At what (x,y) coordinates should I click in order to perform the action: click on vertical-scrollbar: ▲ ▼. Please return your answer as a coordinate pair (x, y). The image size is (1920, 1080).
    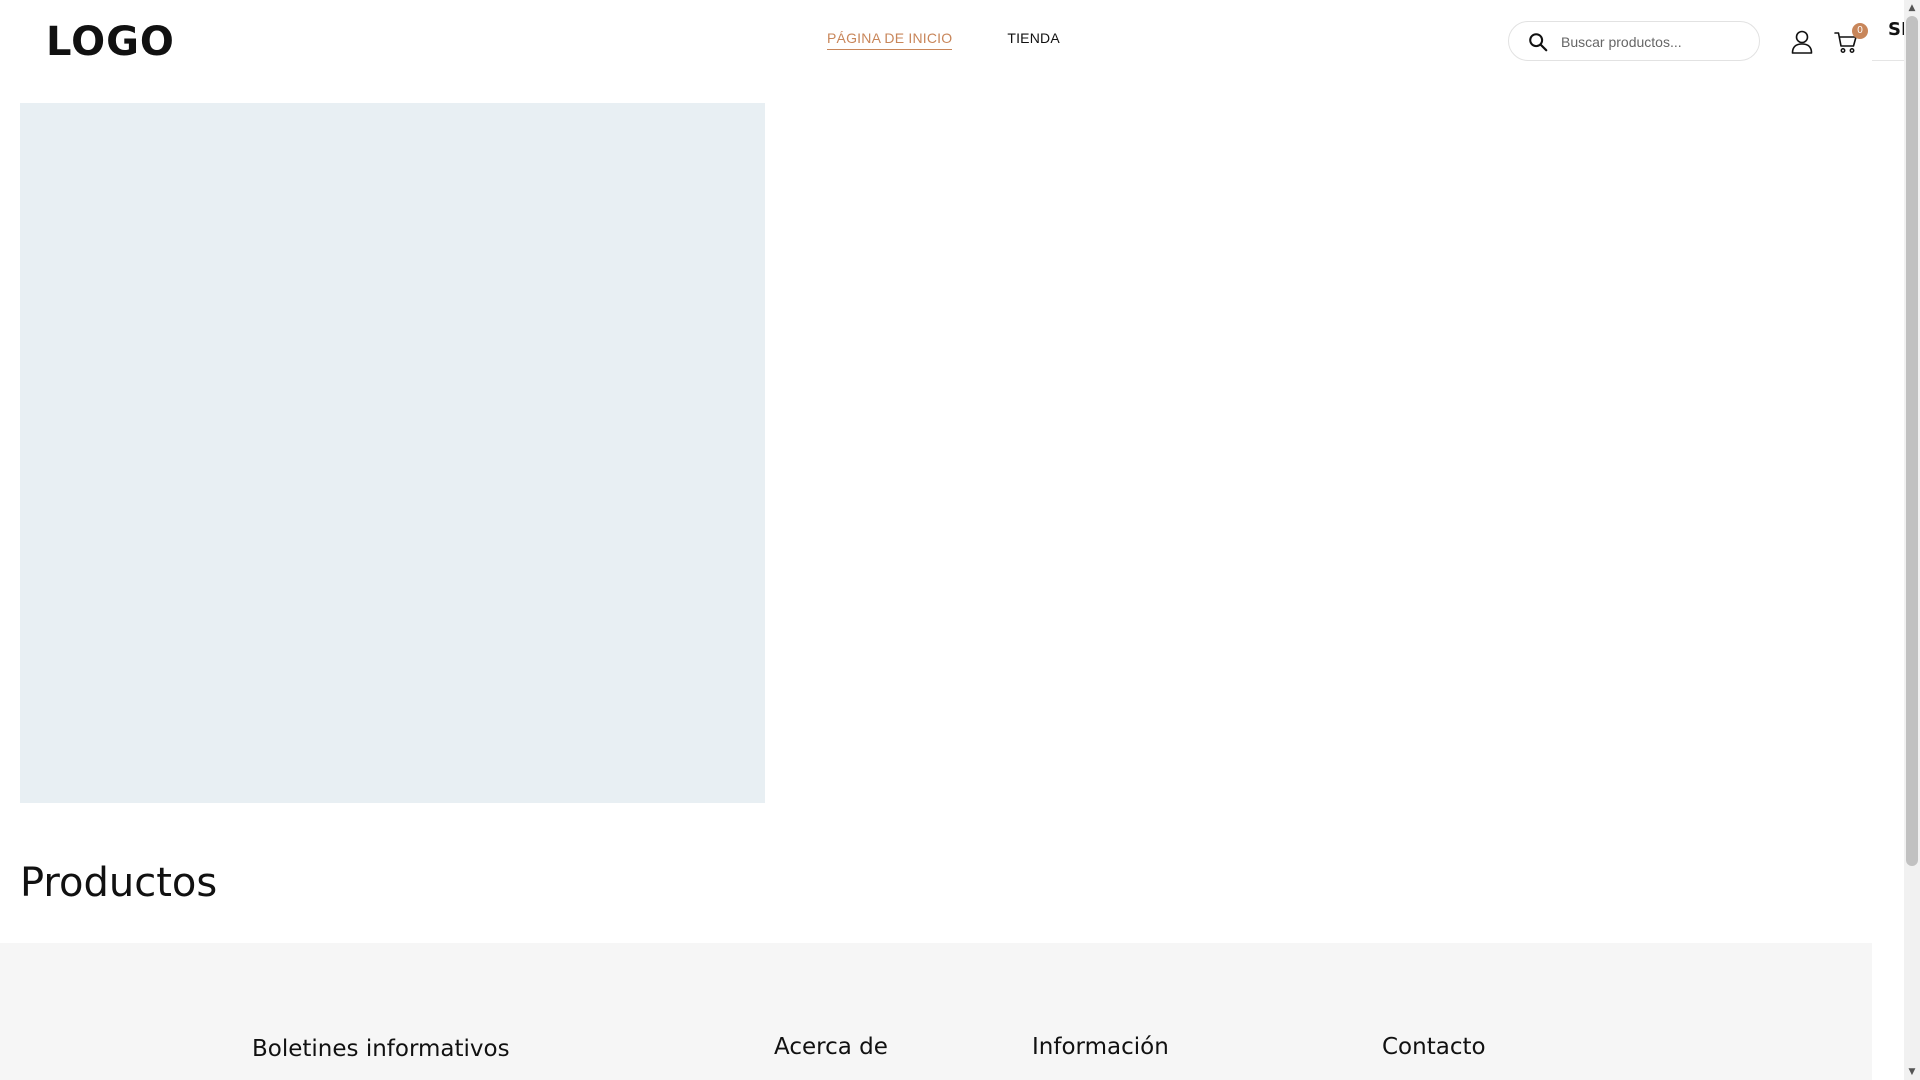
    Looking at the image, I should click on (1912, 540).